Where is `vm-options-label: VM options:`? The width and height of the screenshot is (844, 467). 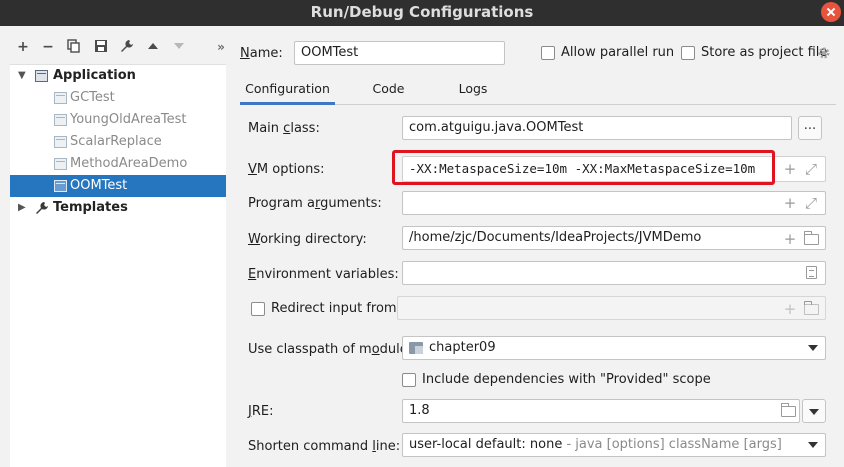 vm-options-label: VM options: is located at coordinates (286, 169).